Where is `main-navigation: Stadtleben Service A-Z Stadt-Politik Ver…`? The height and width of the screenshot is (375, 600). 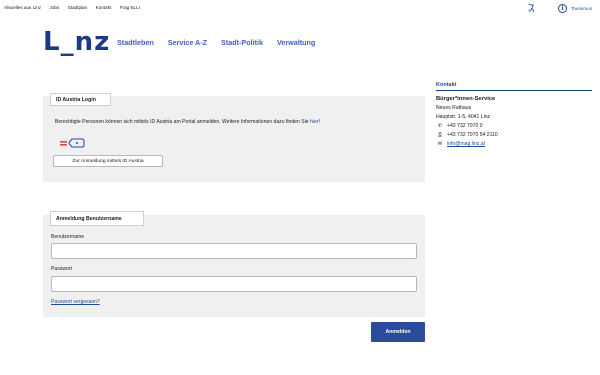 main-navigation: Stadtleben Service A-Z Stadt-Politik Ver… is located at coordinates (216, 42).